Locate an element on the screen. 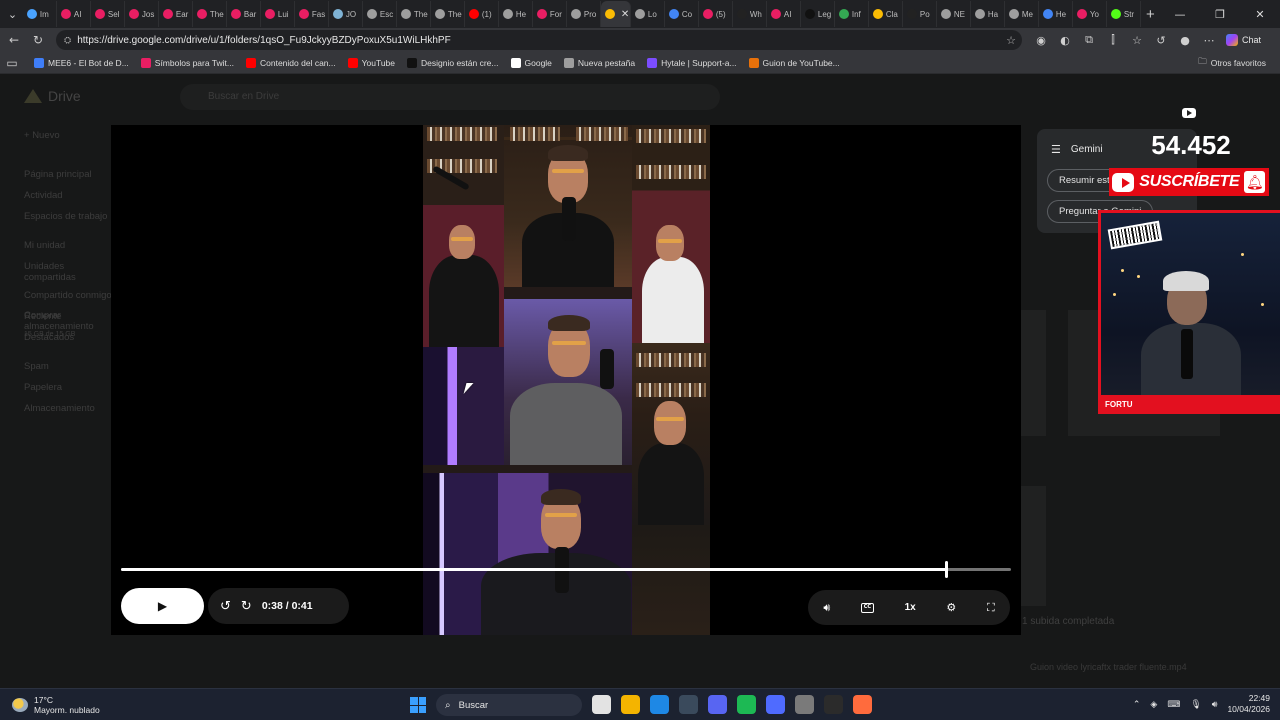 The width and height of the screenshot is (1280, 720). mic-icon: 🎙︎ is located at coordinates (1195, 704).